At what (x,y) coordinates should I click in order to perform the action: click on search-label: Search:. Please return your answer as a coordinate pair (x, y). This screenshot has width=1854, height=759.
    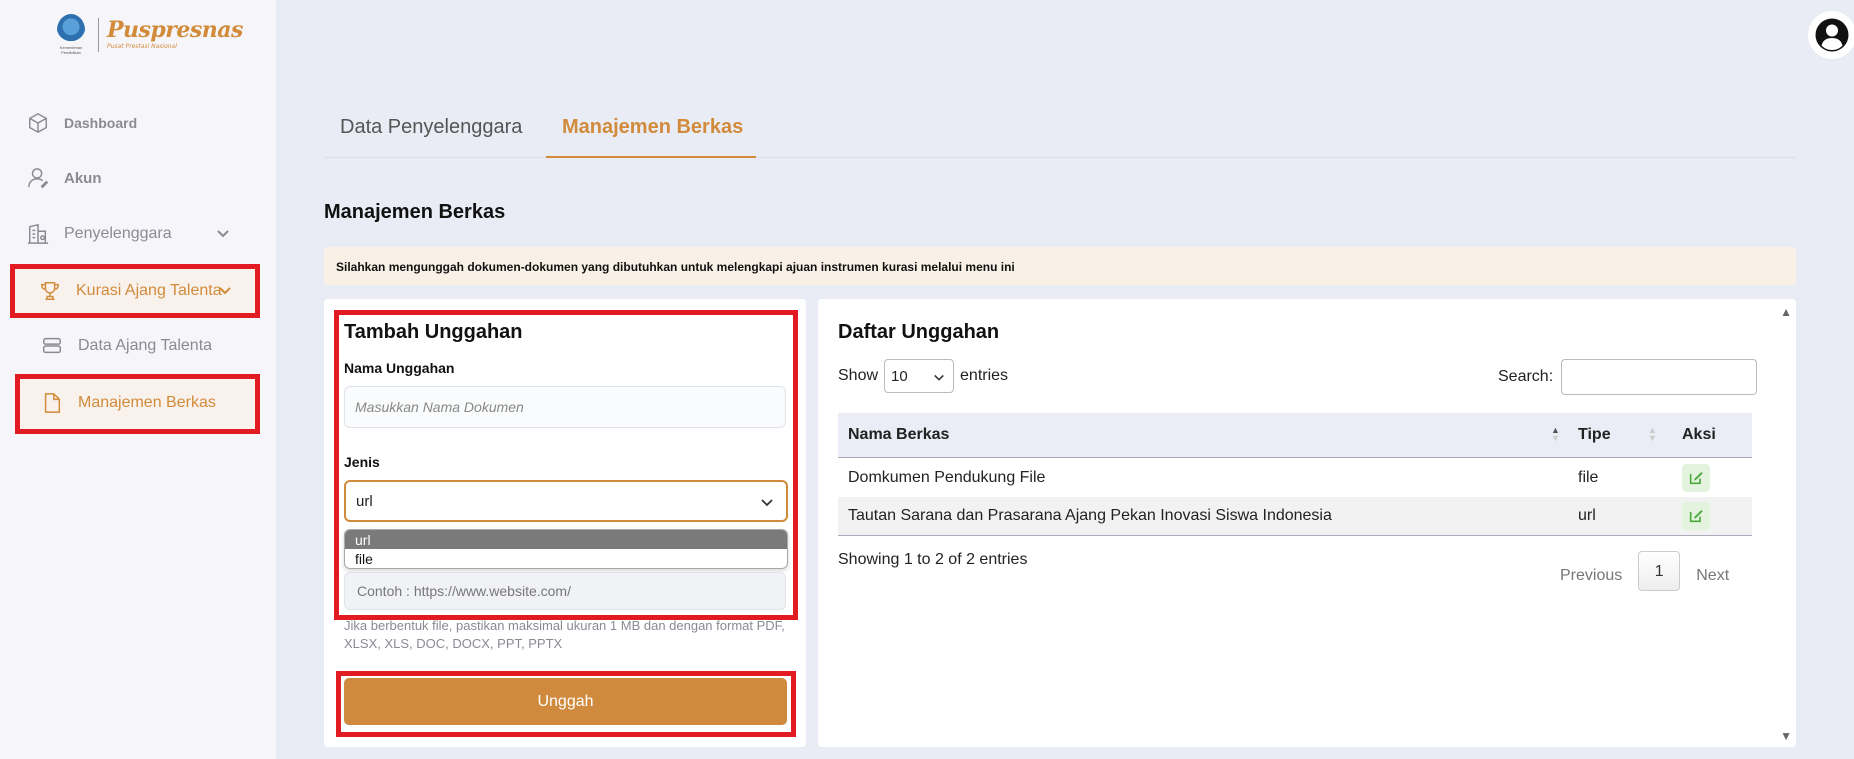
    Looking at the image, I should click on (1526, 376).